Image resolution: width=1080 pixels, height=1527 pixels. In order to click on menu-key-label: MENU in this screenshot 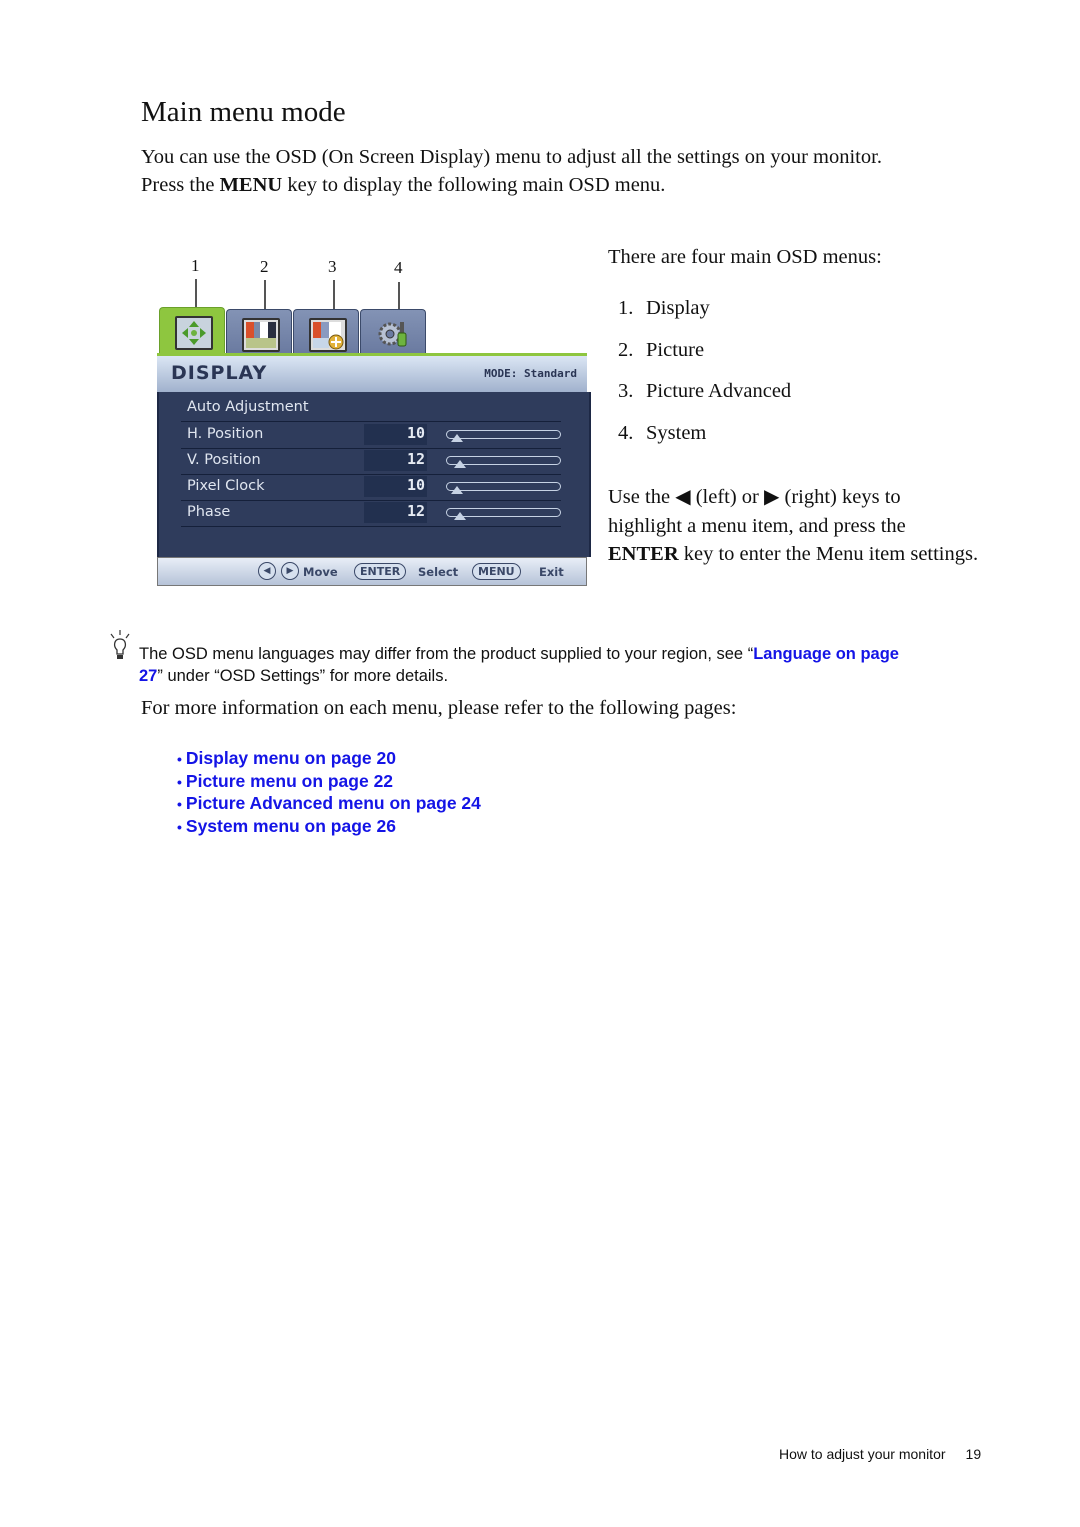, I will do `click(251, 185)`.